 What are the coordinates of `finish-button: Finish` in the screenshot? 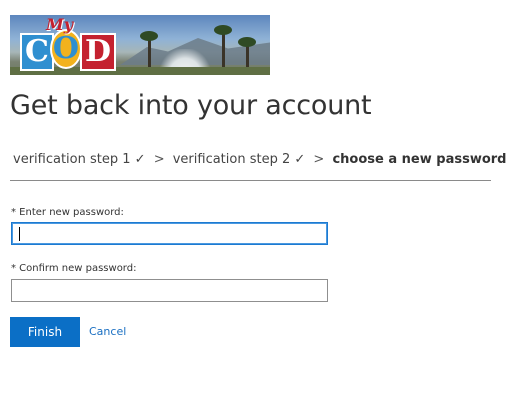 It's located at (45, 332).